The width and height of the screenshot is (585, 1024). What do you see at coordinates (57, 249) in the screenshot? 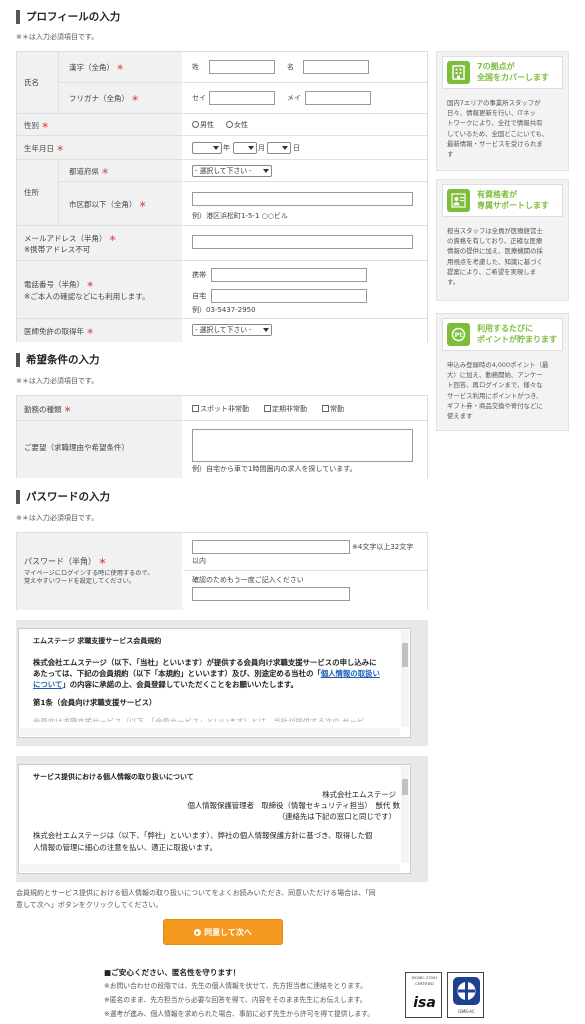
I see `email-sub: ※携帯アドレス不可` at bounding box center [57, 249].